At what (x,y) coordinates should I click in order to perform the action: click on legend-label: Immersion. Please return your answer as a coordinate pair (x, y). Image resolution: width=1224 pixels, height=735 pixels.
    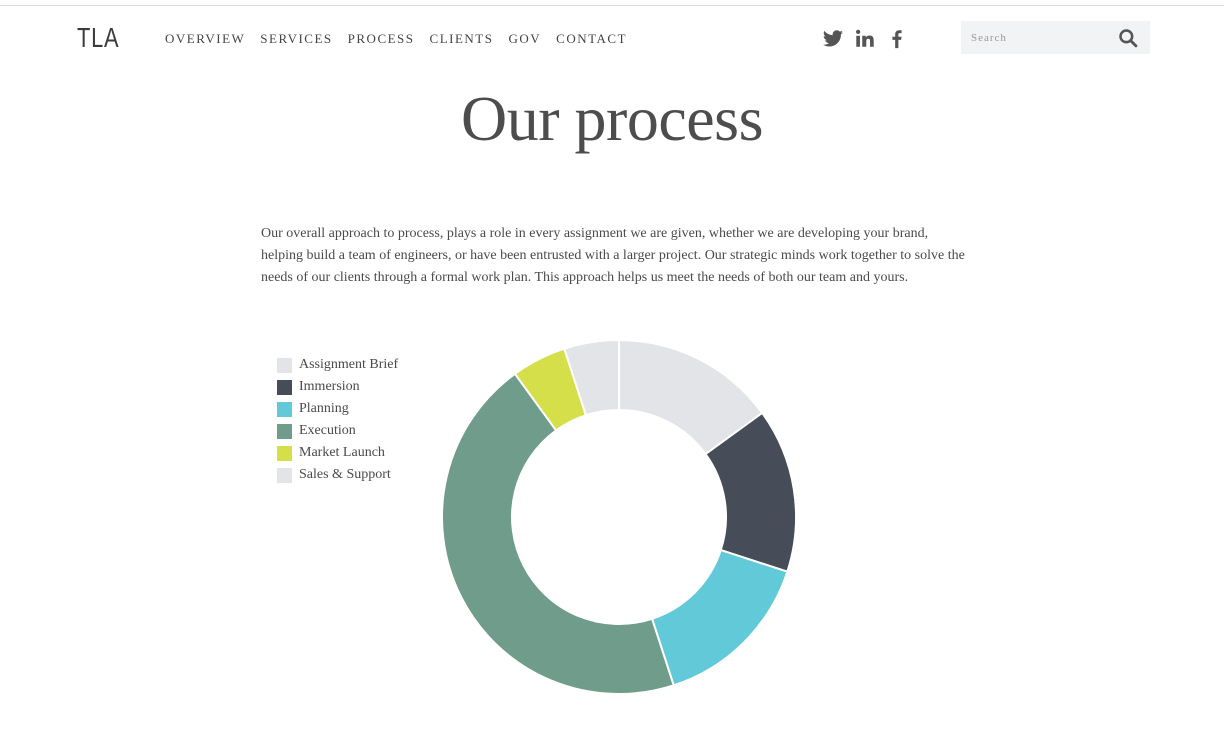
    Looking at the image, I should click on (329, 386).